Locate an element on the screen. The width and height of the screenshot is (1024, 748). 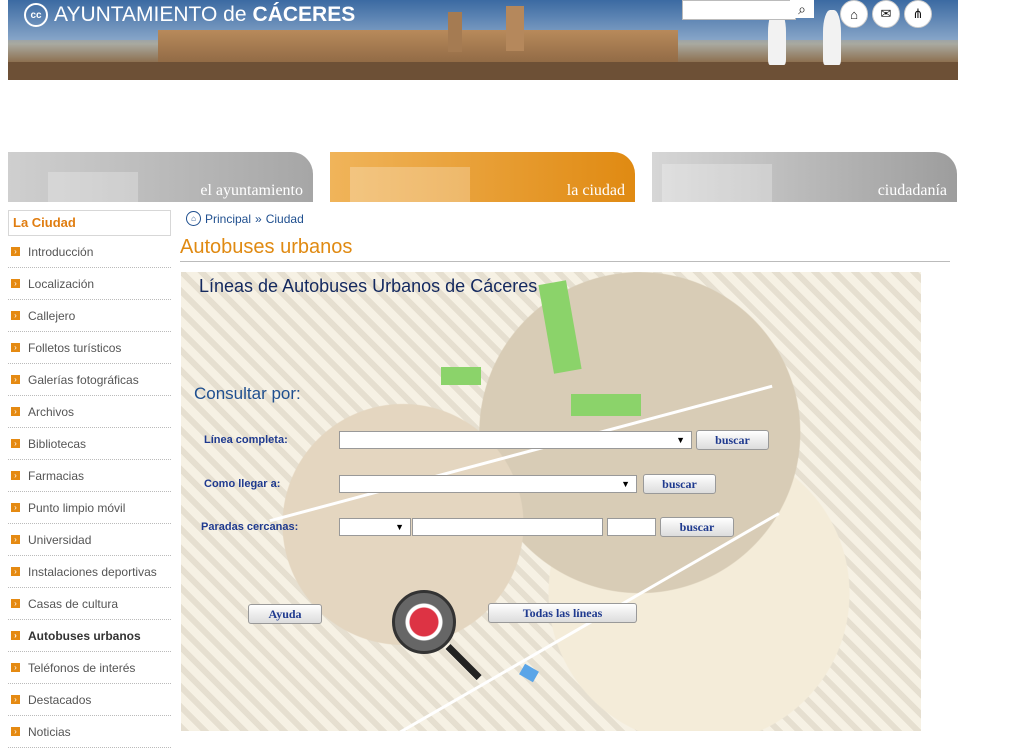
tab-label: la ciudad is located at coordinates (595, 190).